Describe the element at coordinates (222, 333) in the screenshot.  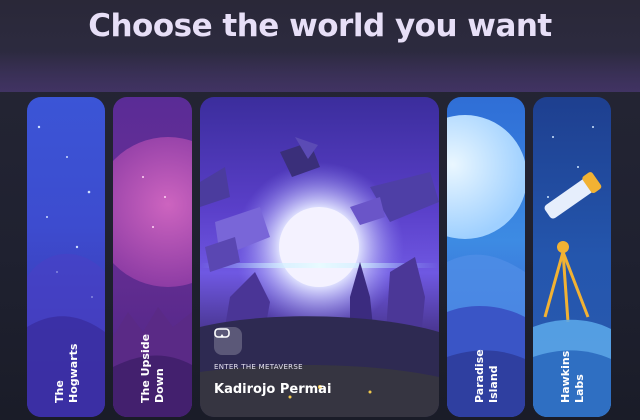
I see `vr-headset-icon` at that location.